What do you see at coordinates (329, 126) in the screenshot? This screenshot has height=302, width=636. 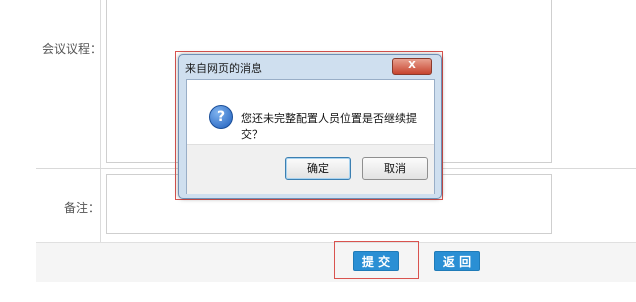 I see `dialog-message: 您还未完整配置人员位置是否继续提交？` at bounding box center [329, 126].